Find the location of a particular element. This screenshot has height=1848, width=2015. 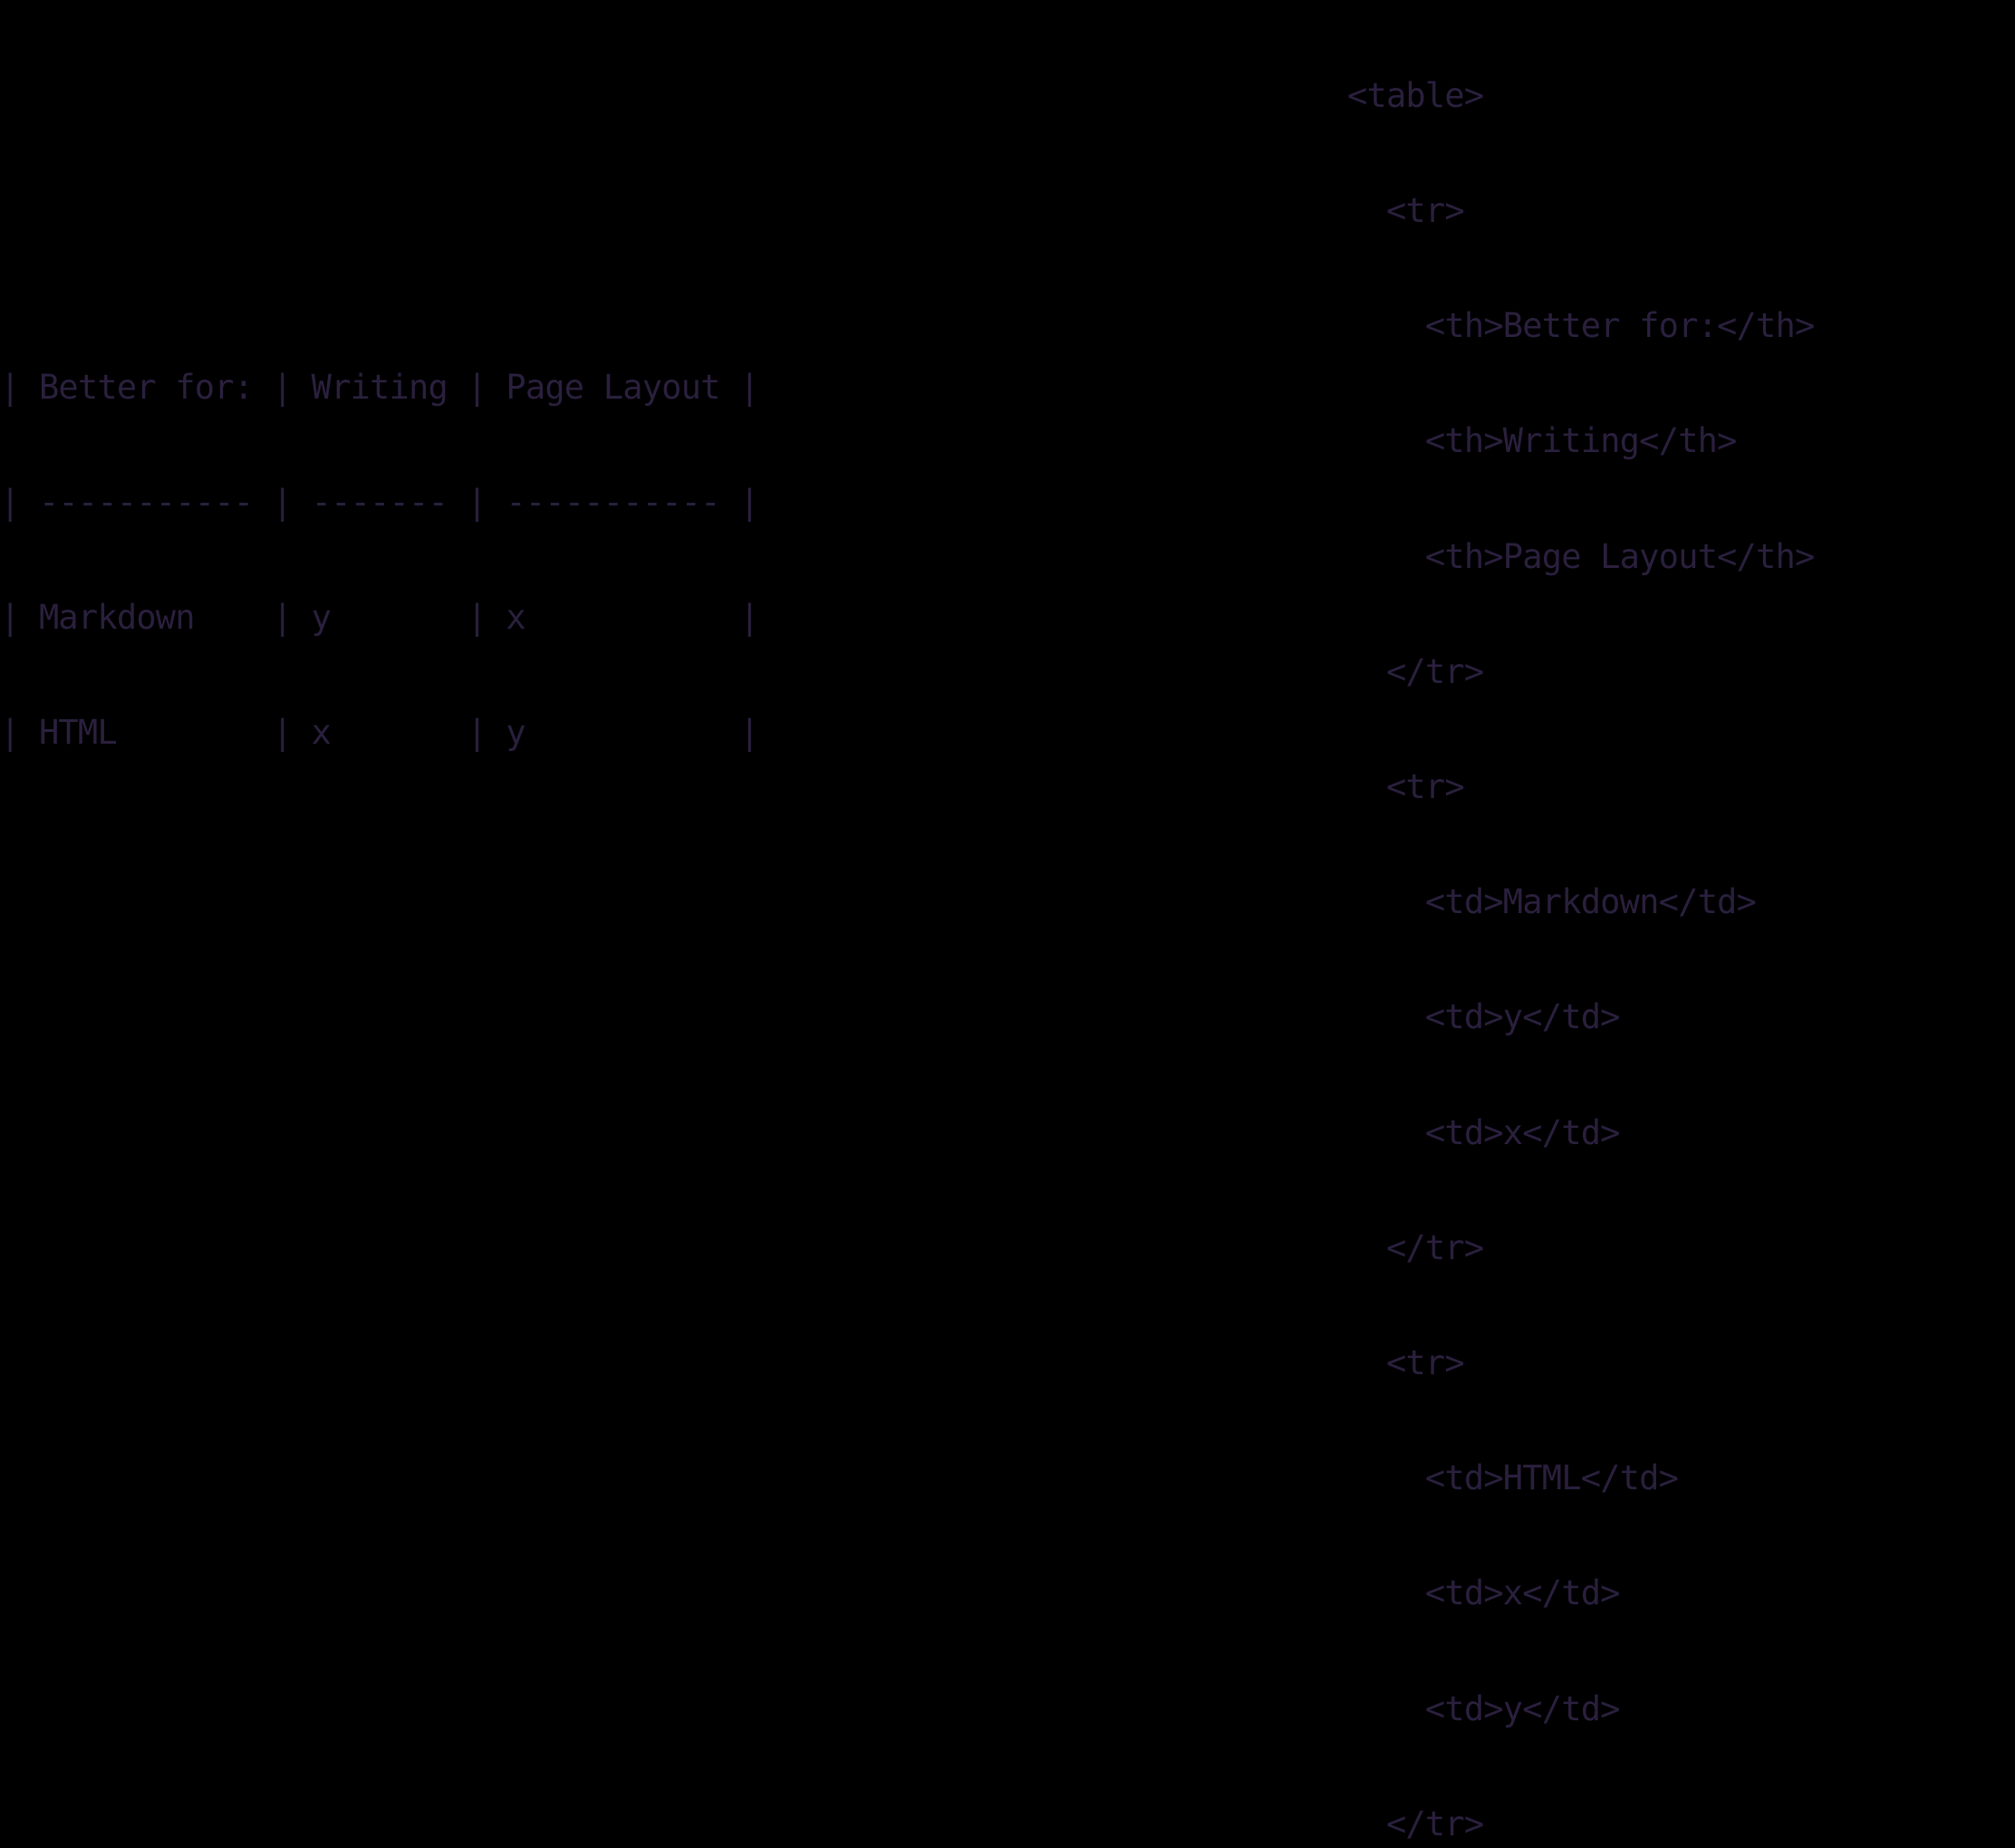

code-line-th-page-layout: <th>Page Layout</th> is located at coordinates (1581, 556).